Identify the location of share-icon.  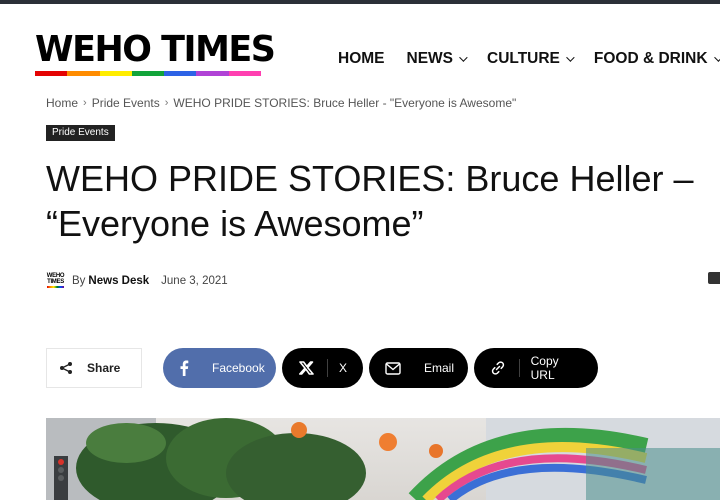
(66, 368).